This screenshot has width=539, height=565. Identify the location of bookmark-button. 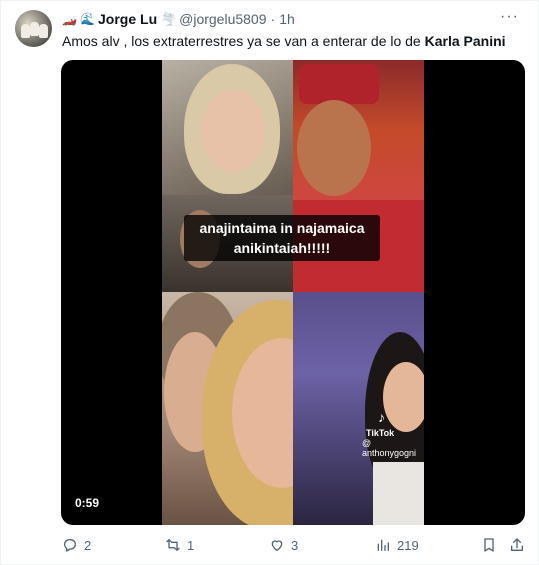
(489, 545).